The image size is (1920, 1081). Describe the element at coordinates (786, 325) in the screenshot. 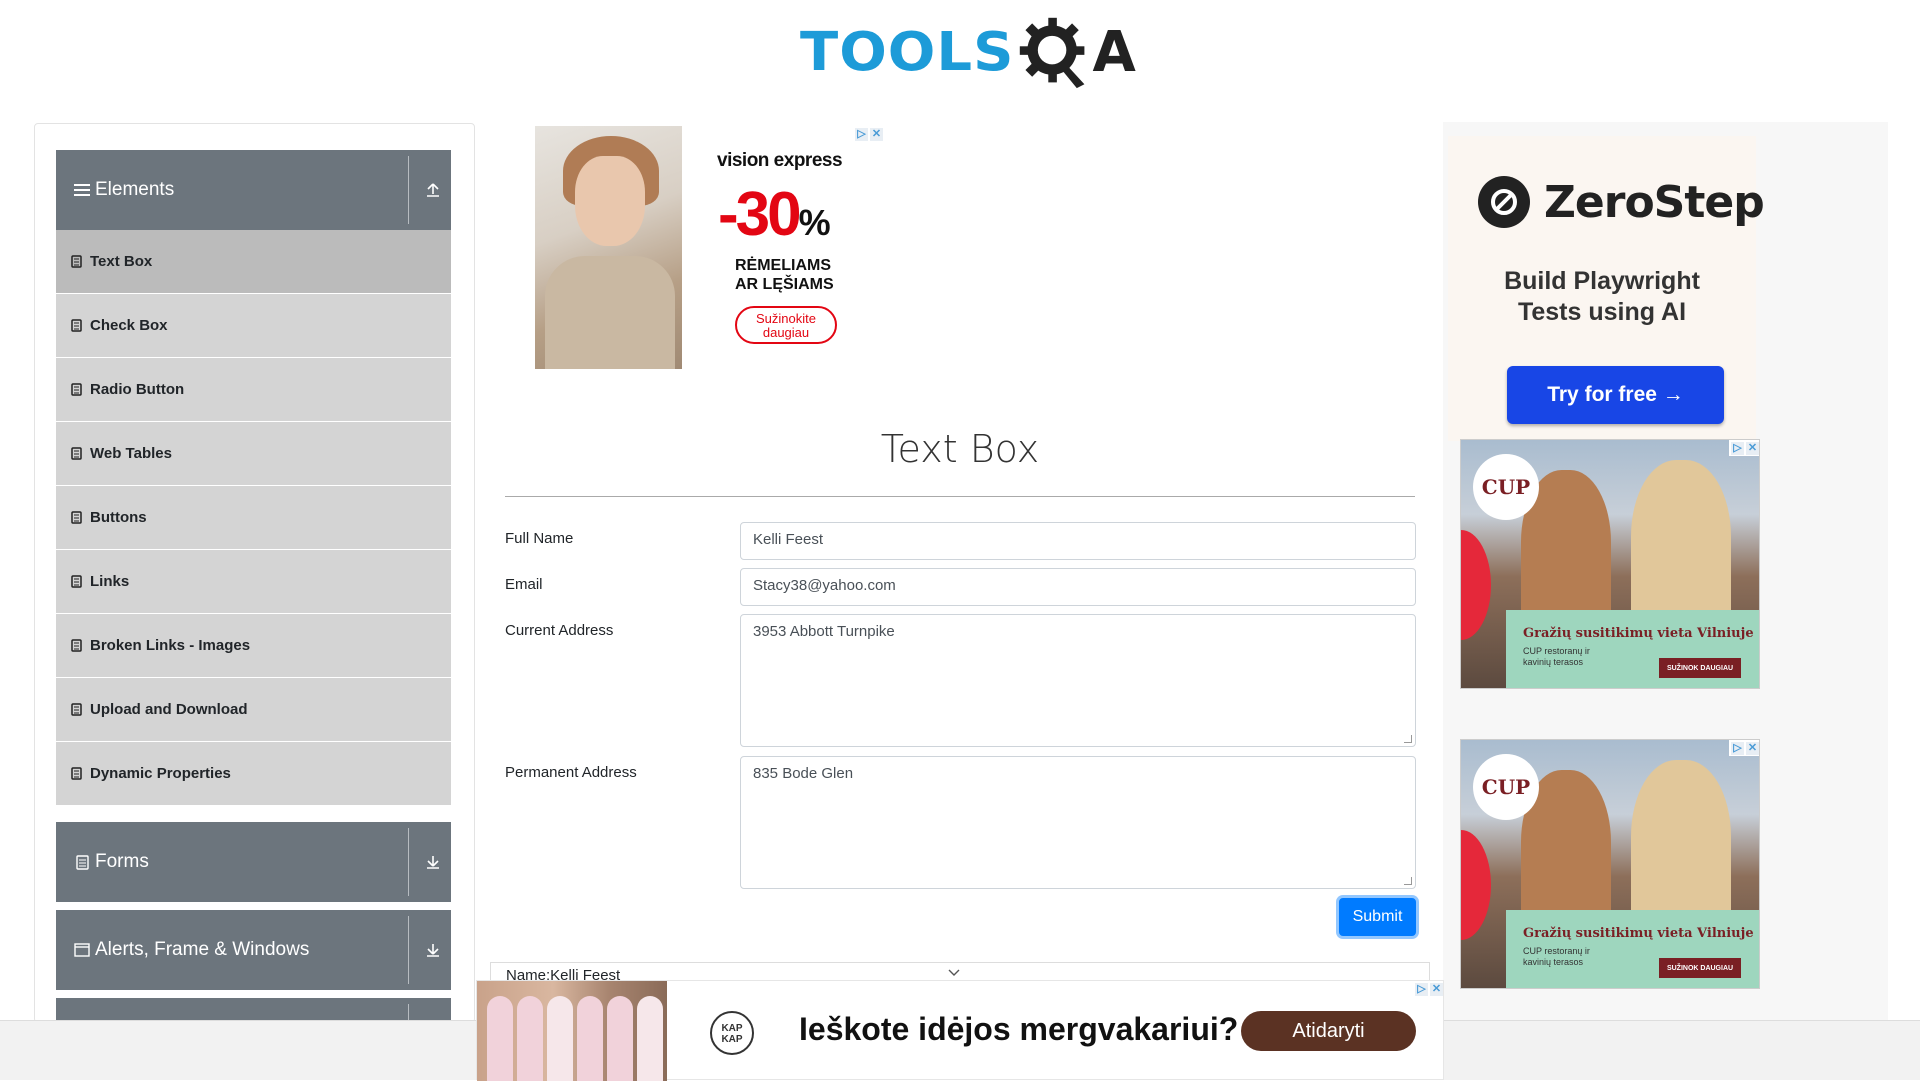

I see `ad-cta-button: Sužinokite daugiau` at that location.